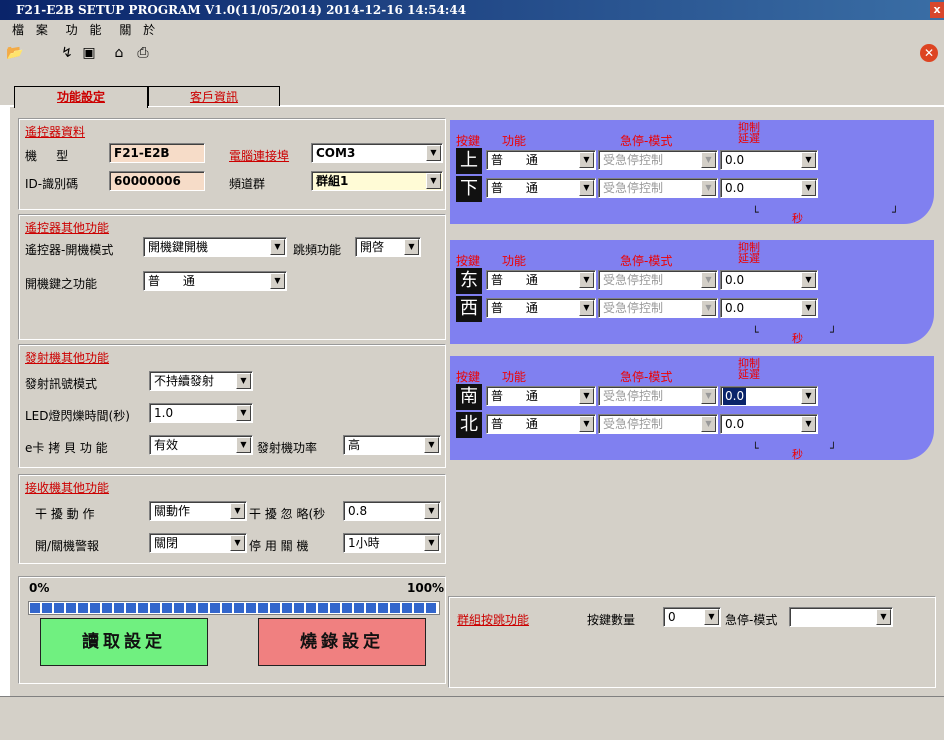  Describe the element at coordinates (171, 281) in the screenshot. I see `power-key-value: 普 通` at that location.